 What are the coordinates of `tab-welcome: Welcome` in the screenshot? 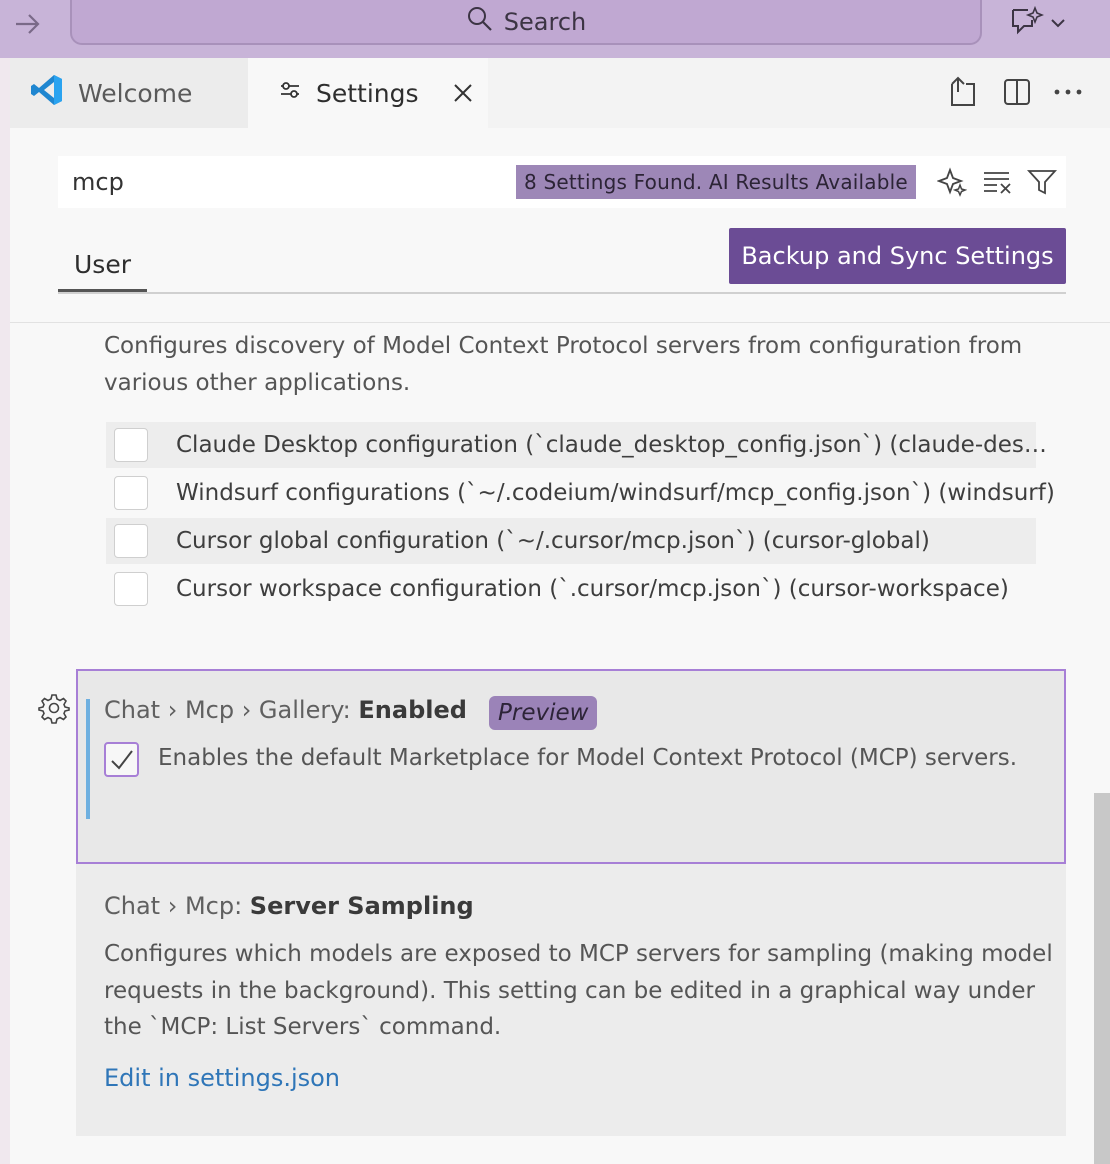 It's located at (129, 93).